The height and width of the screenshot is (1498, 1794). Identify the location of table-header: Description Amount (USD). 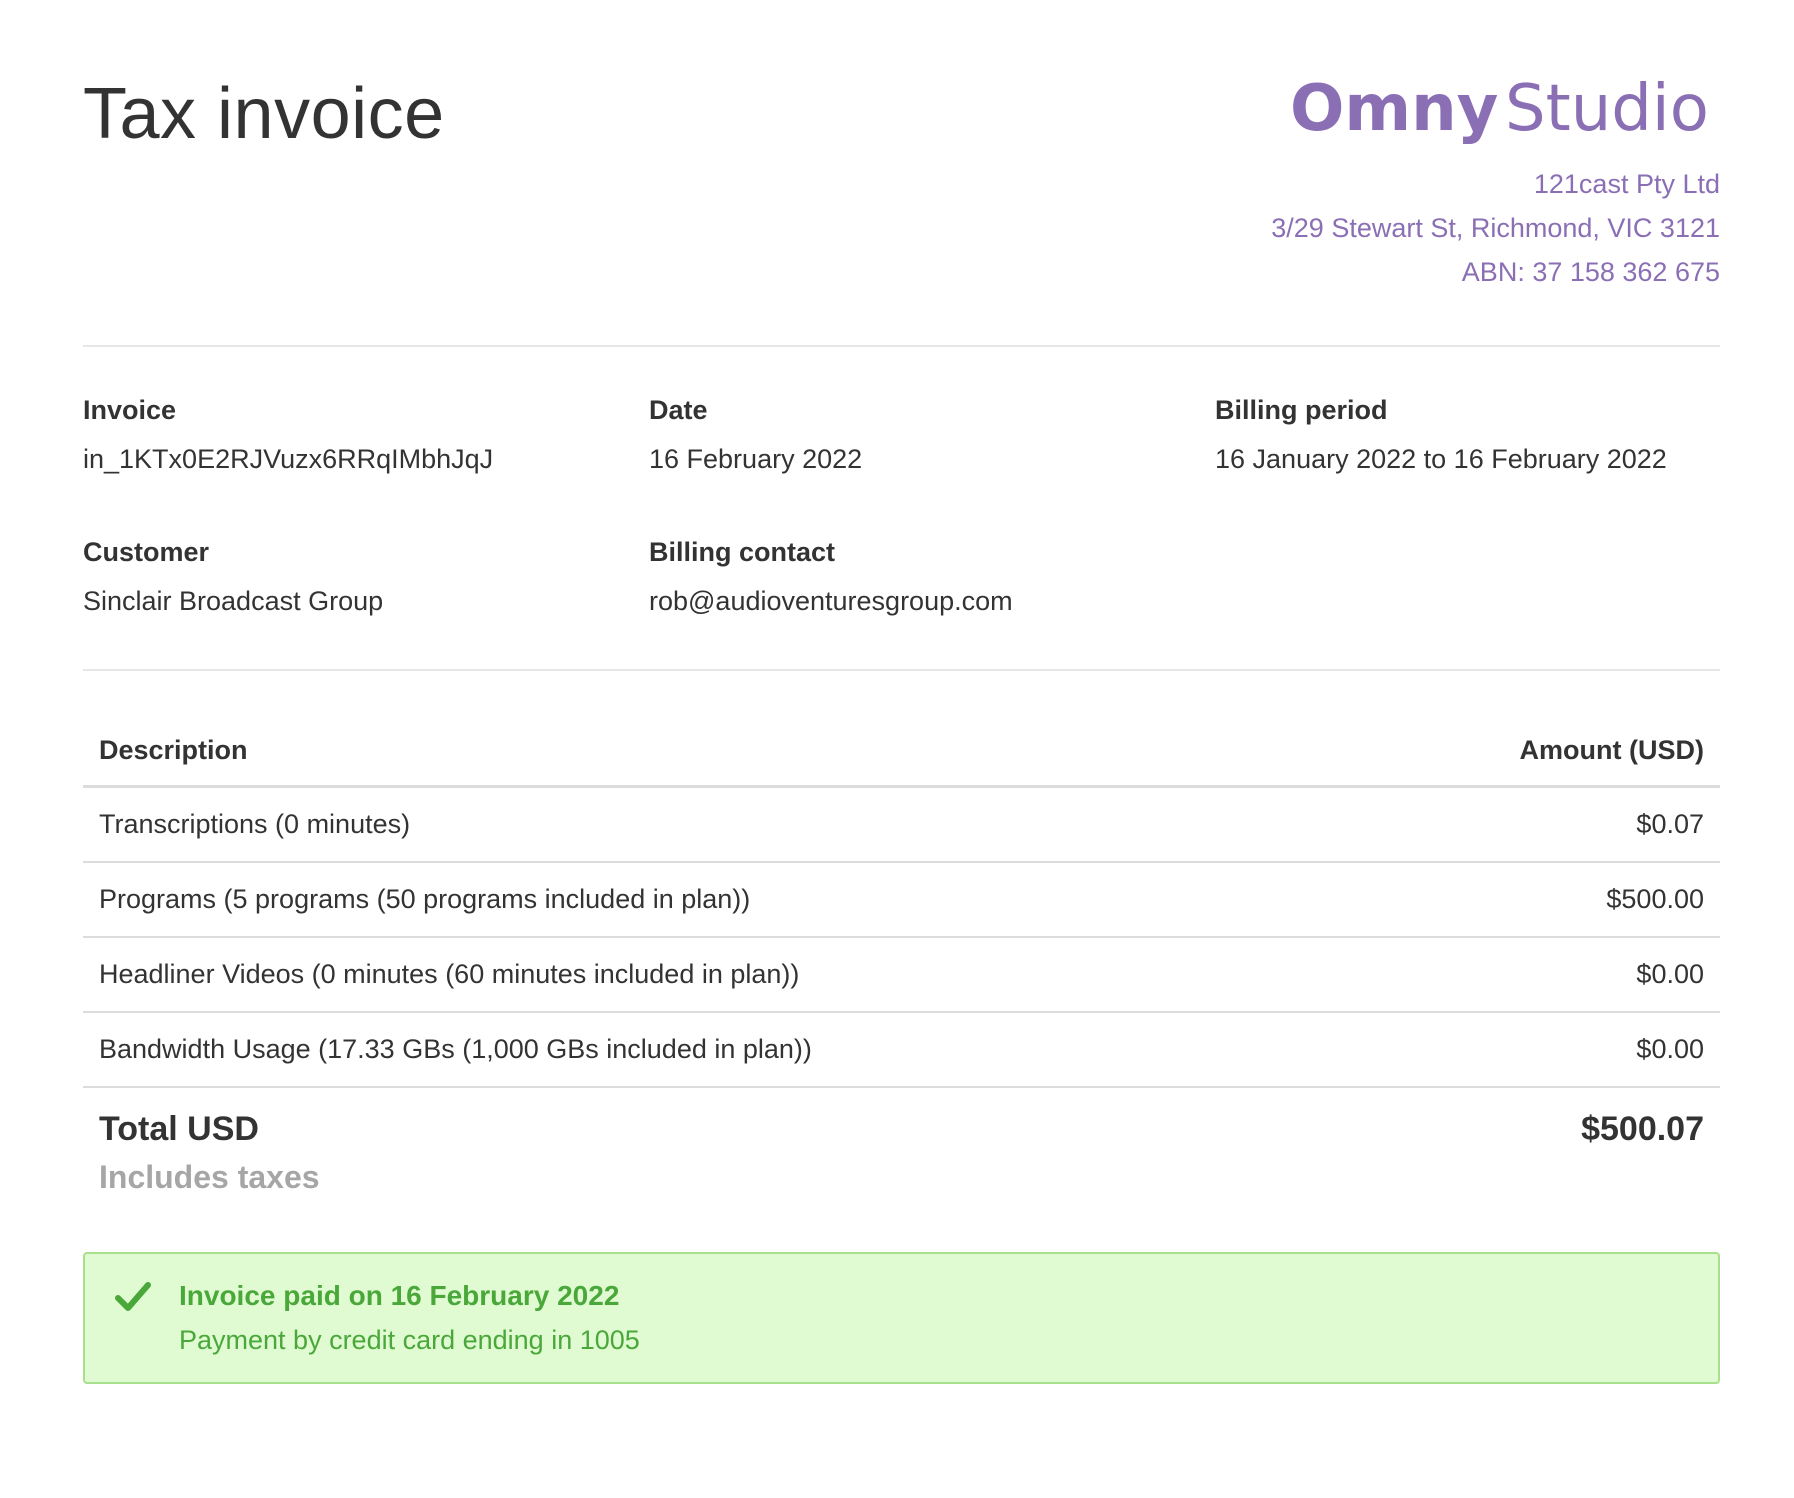
(901, 752).